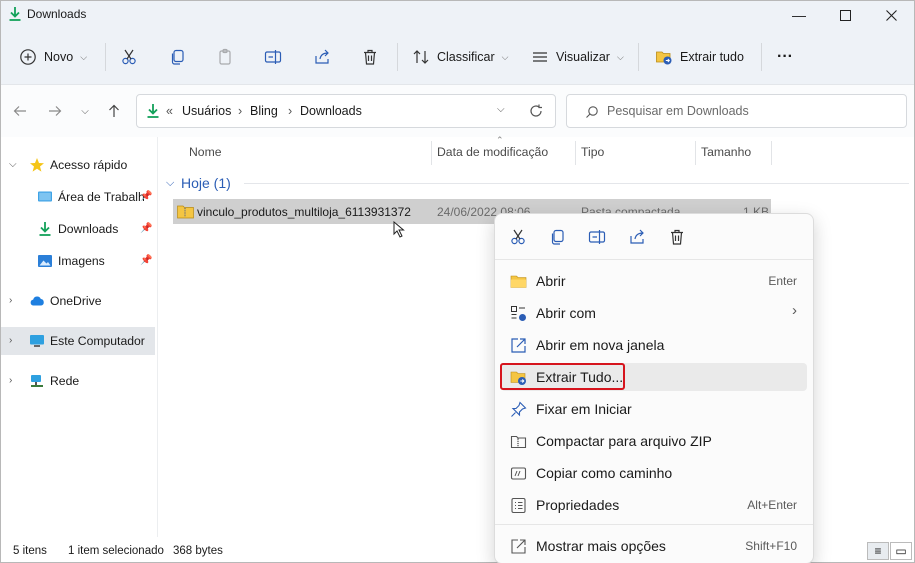 This screenshot has height=563, width=915. I want to click on details-view-icon: ≡, so click(878, 551).